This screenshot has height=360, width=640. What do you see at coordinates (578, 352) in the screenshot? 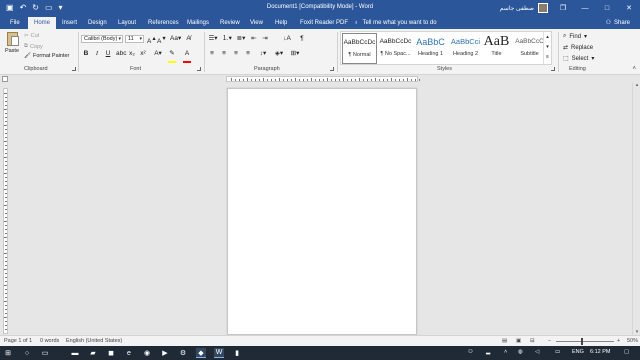
I see `input-language: ENG` at bounding box center [578, 352].